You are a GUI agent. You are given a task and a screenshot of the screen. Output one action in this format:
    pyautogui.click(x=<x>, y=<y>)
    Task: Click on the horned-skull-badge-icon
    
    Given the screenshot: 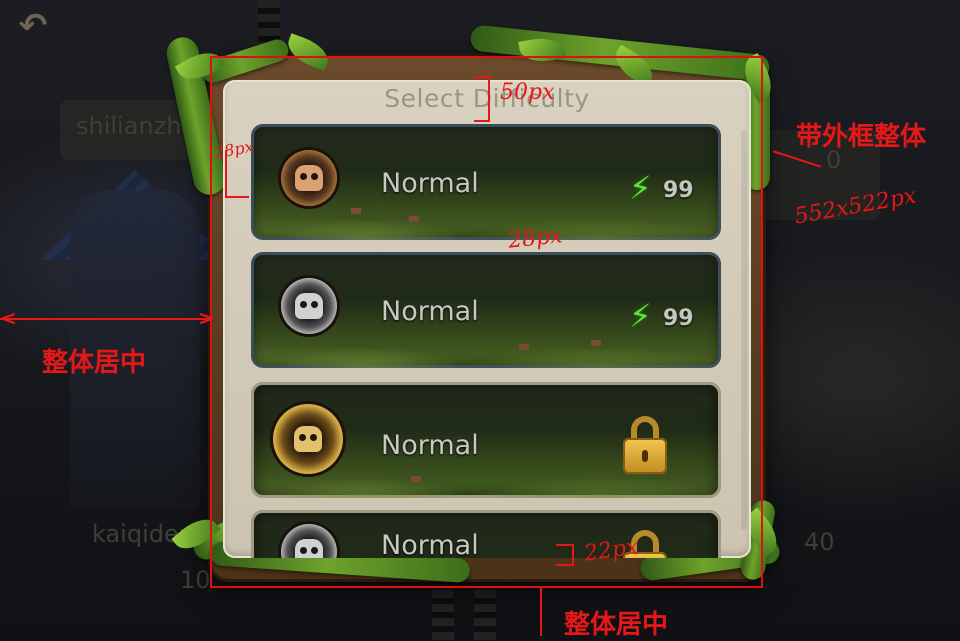 What is the action you would take?
    pyautogui.click(x=309, y=306)
    